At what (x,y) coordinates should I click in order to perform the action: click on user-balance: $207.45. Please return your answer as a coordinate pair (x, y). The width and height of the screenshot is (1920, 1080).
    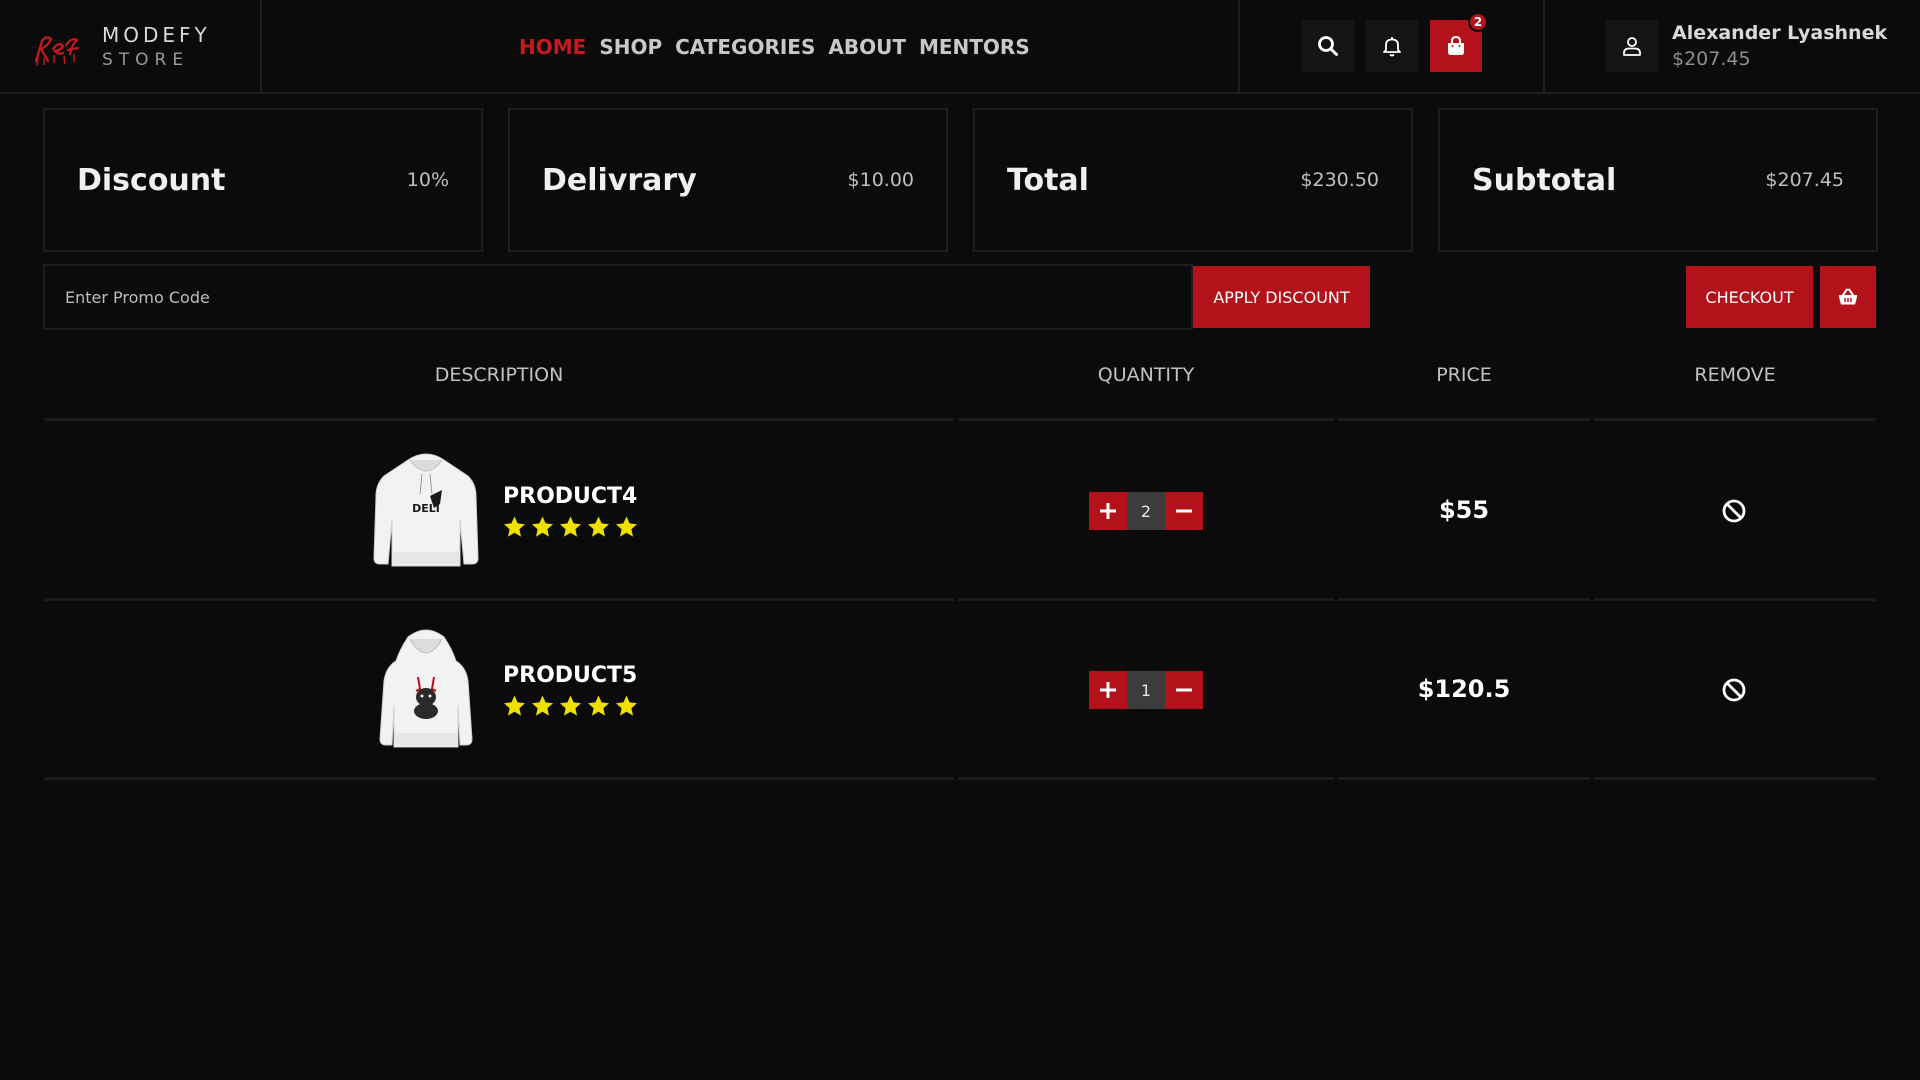
    Looking at the image, I should click on (1711, 59).